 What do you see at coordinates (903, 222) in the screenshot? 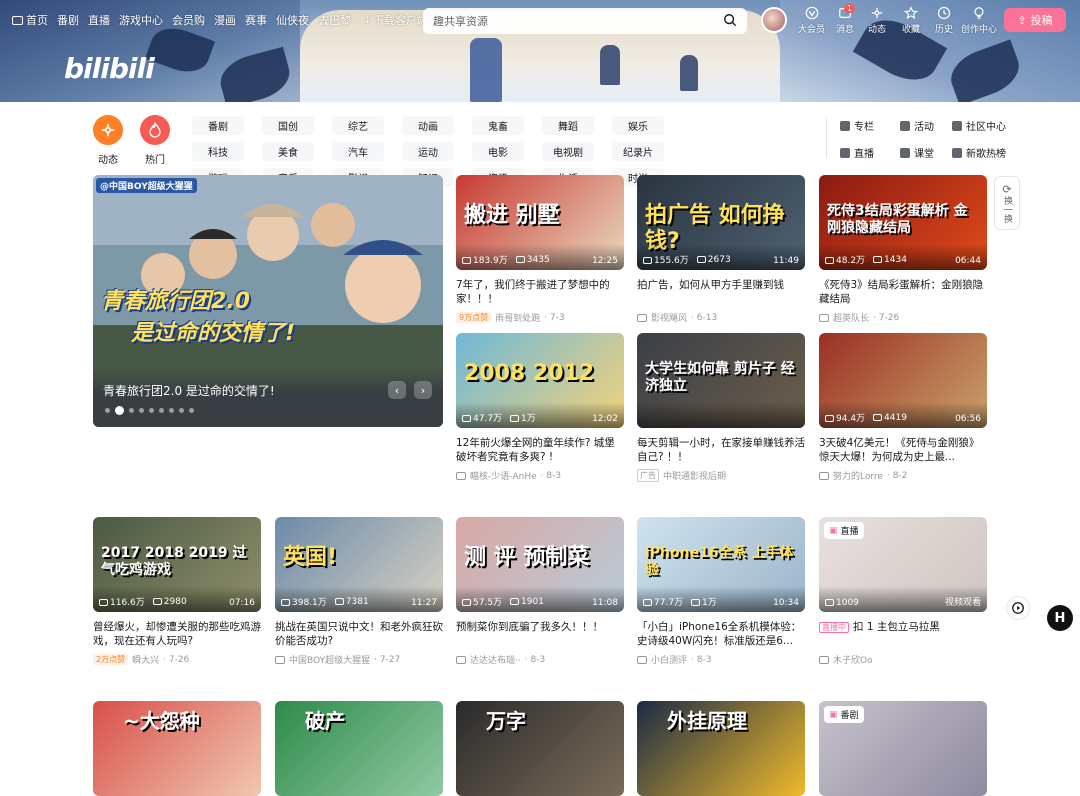
I see `video-thumbnail: 死侍3结局彩蛋解析 金刚狼隐藏结局 48.2万 1434 06:44` at bounding box center [903, 222].